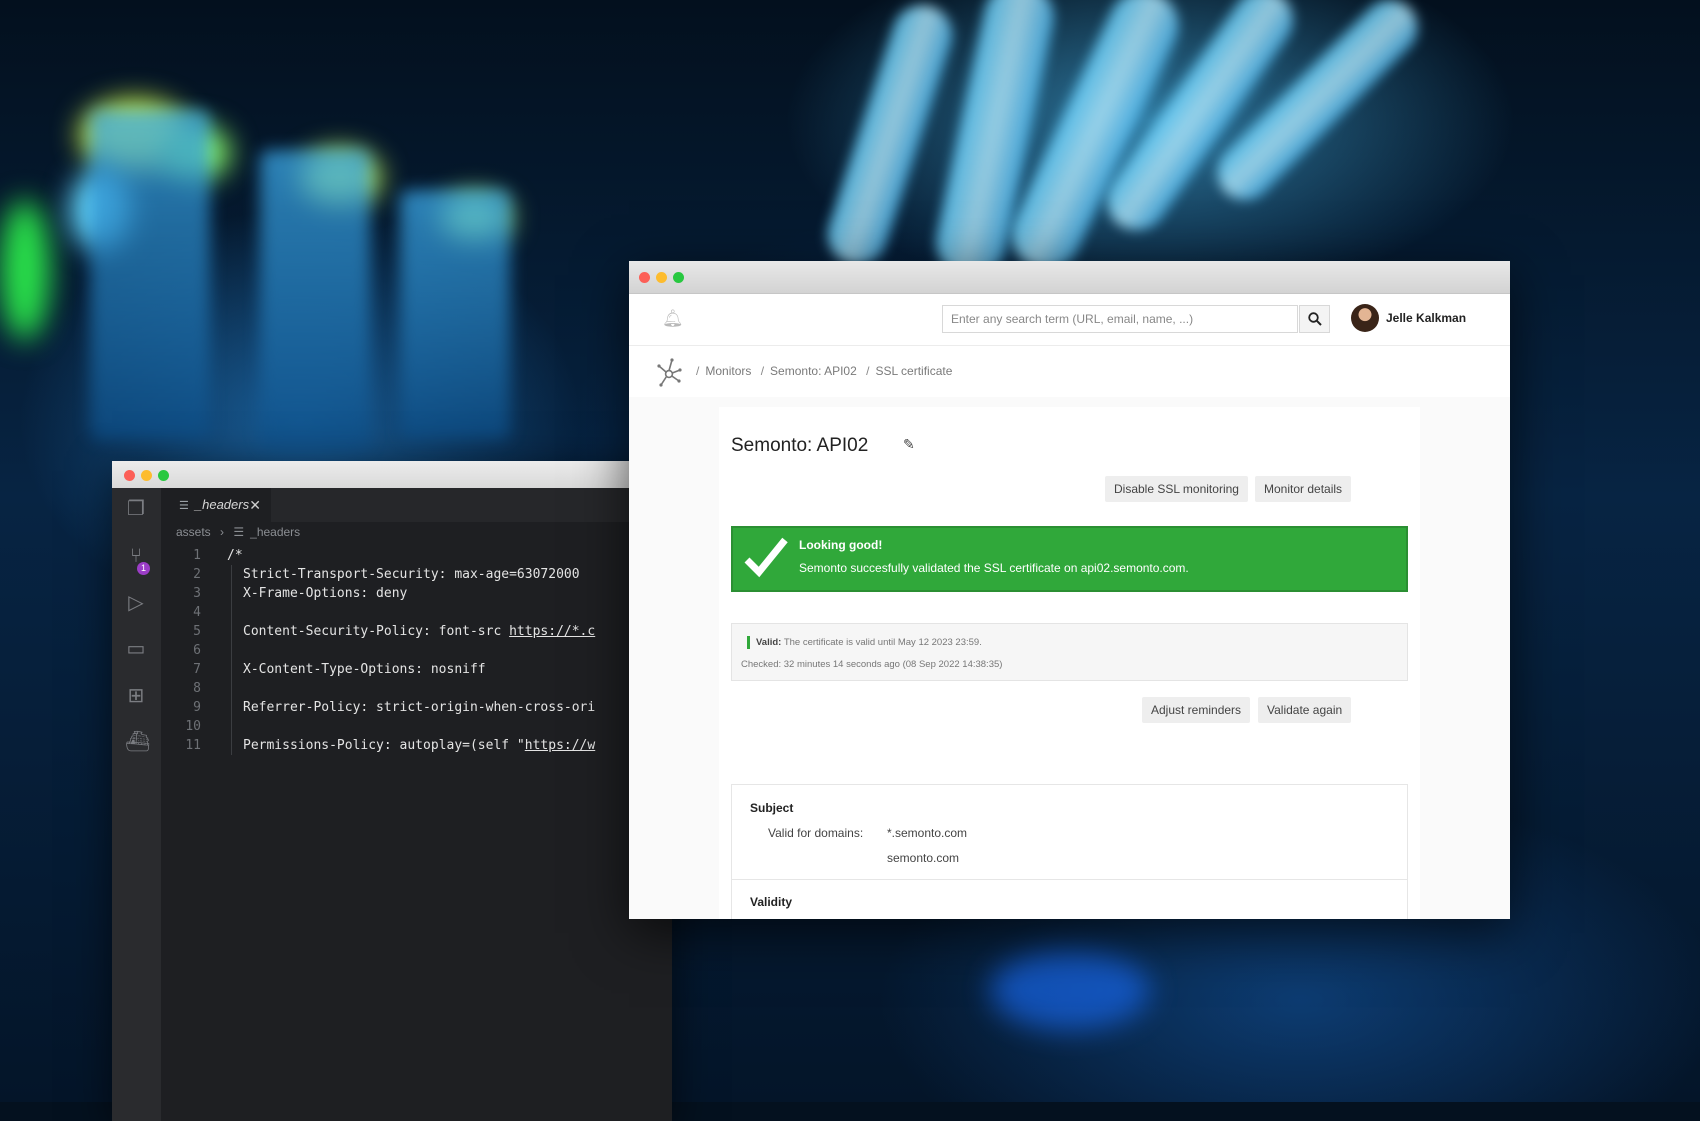 Image resolution: width=1700 pixels, height=1121 pixels. I want to click on semonto-logo-icon, so click(669, 372).